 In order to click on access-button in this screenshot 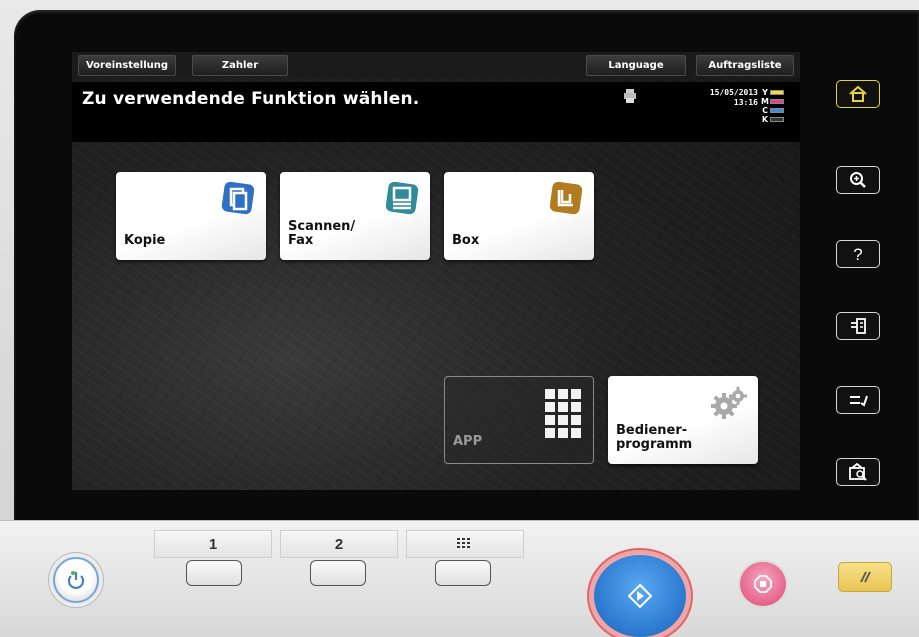, I will do `click(858, 326)`.